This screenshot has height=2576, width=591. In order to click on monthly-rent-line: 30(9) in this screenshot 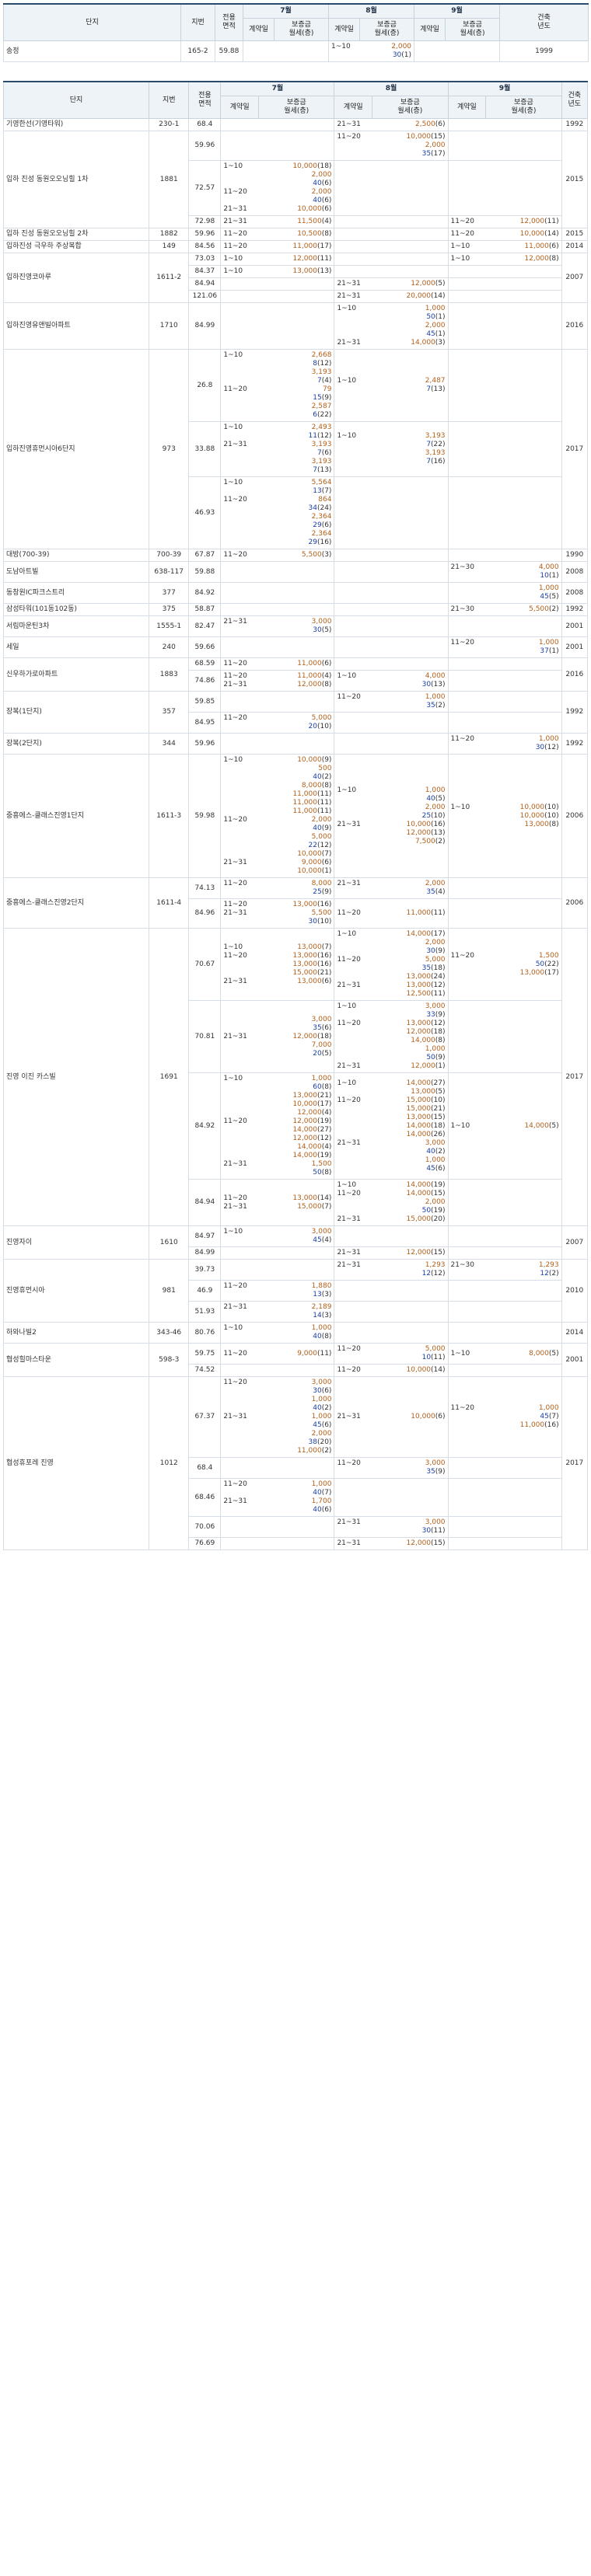, I will do `click(391, 951)`.